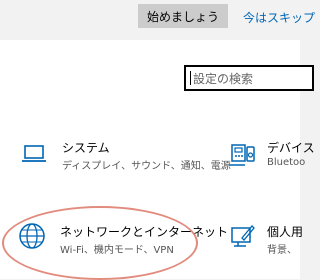  What do you see at coordinates (146, 166) in the screenshot?
I see `tile-description: ディスプレイ、サウンド、通知、電源` at bounding box center [146, 166].